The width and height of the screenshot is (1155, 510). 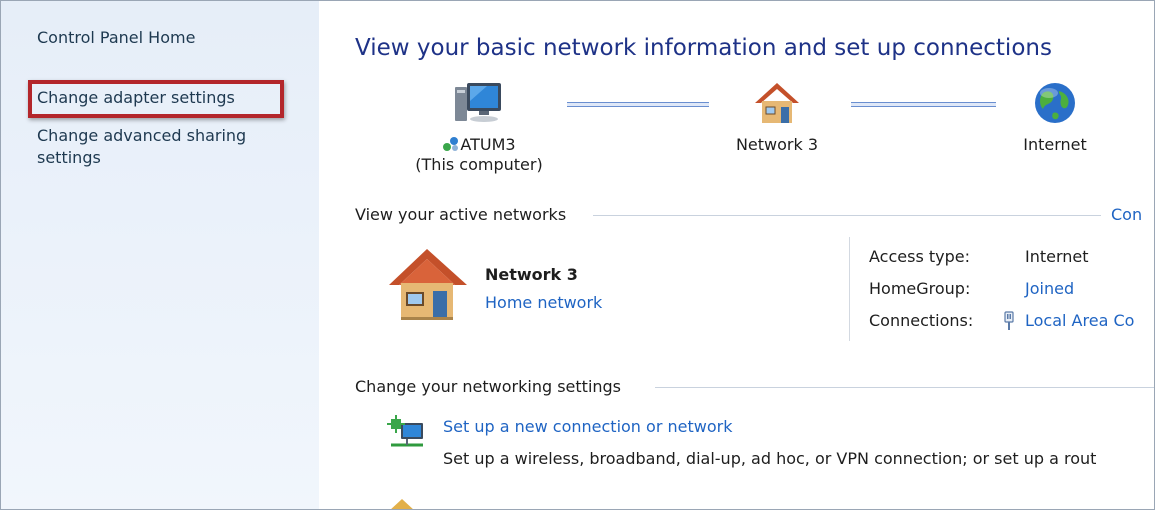 I want to click on networking-settings-heading: Change your networking settings, so click(x=488, y=386).